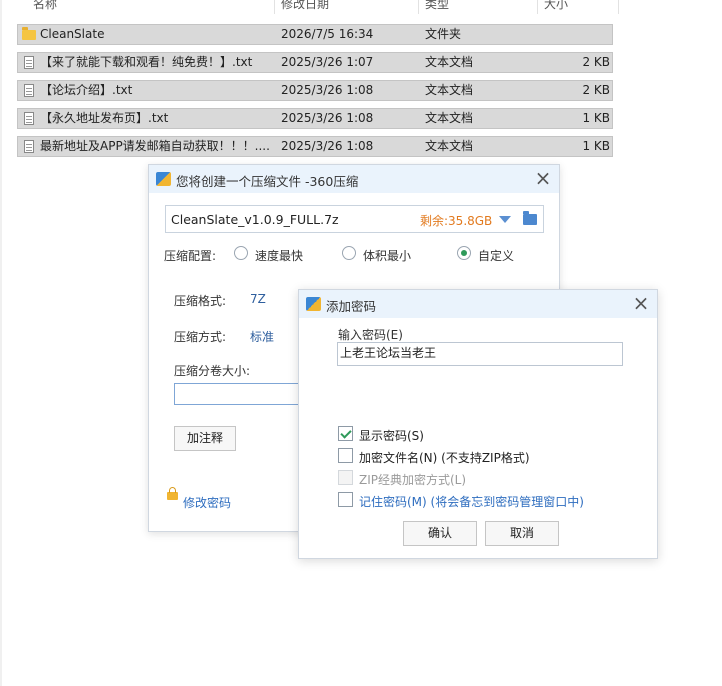 Image resolution: width=722 pixels, height=686 pixels. Describe the element at coordinates (190, 256) in the screenshot. I see `compress-config-label: 压缩配置:` at that location.